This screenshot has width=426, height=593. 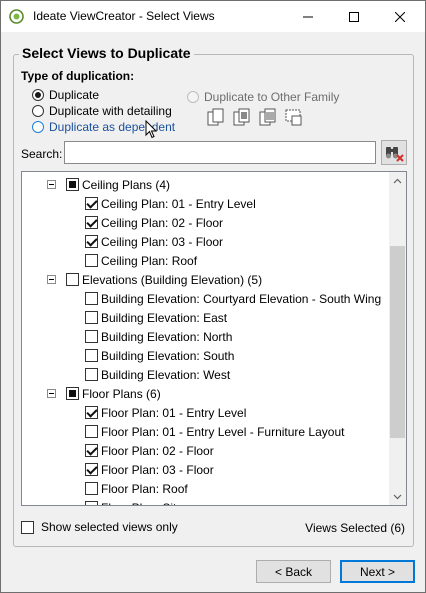 I want to click on tree-item-label: Building Elevation: East, so click(x=164, y=317).